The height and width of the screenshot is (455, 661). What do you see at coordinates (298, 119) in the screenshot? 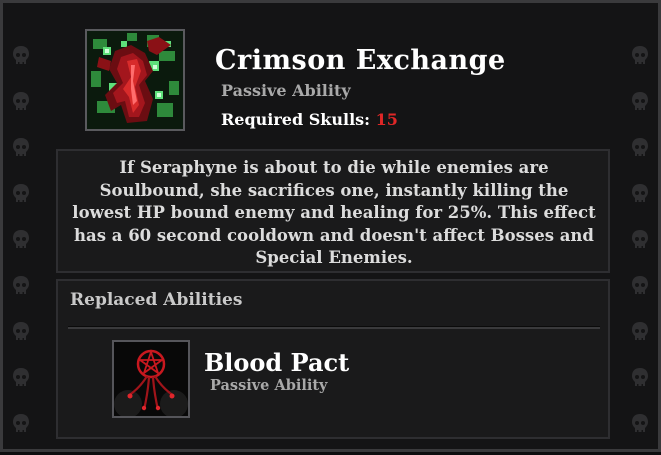
I see `required-skulls-label: Required Skulls:` at bounding box center [298, 119].